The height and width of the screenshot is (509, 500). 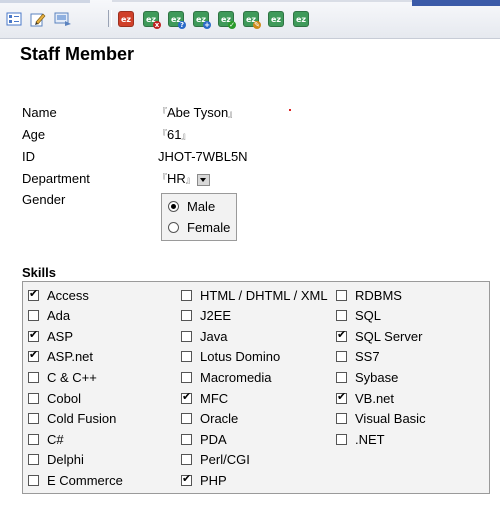 I want to click on skill-checkbox-item: Java, so click(x=204, y=336).